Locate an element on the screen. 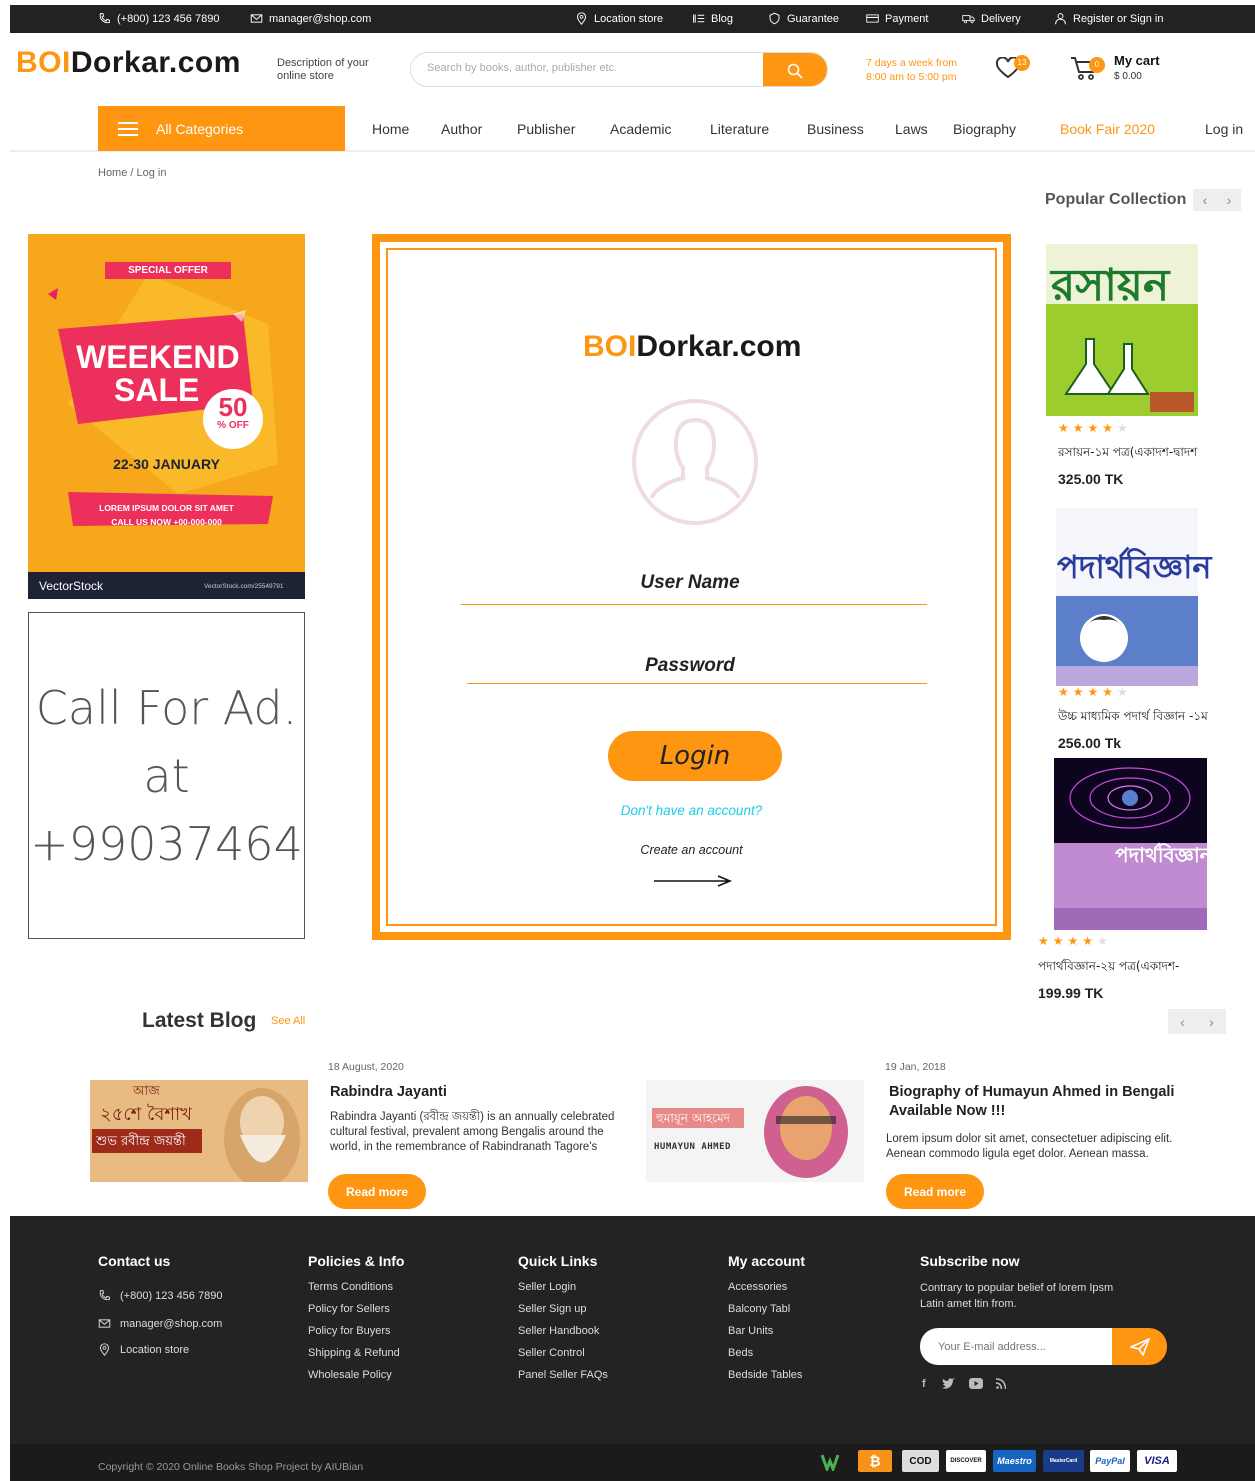  search-button is located at coordinates (795, 69).